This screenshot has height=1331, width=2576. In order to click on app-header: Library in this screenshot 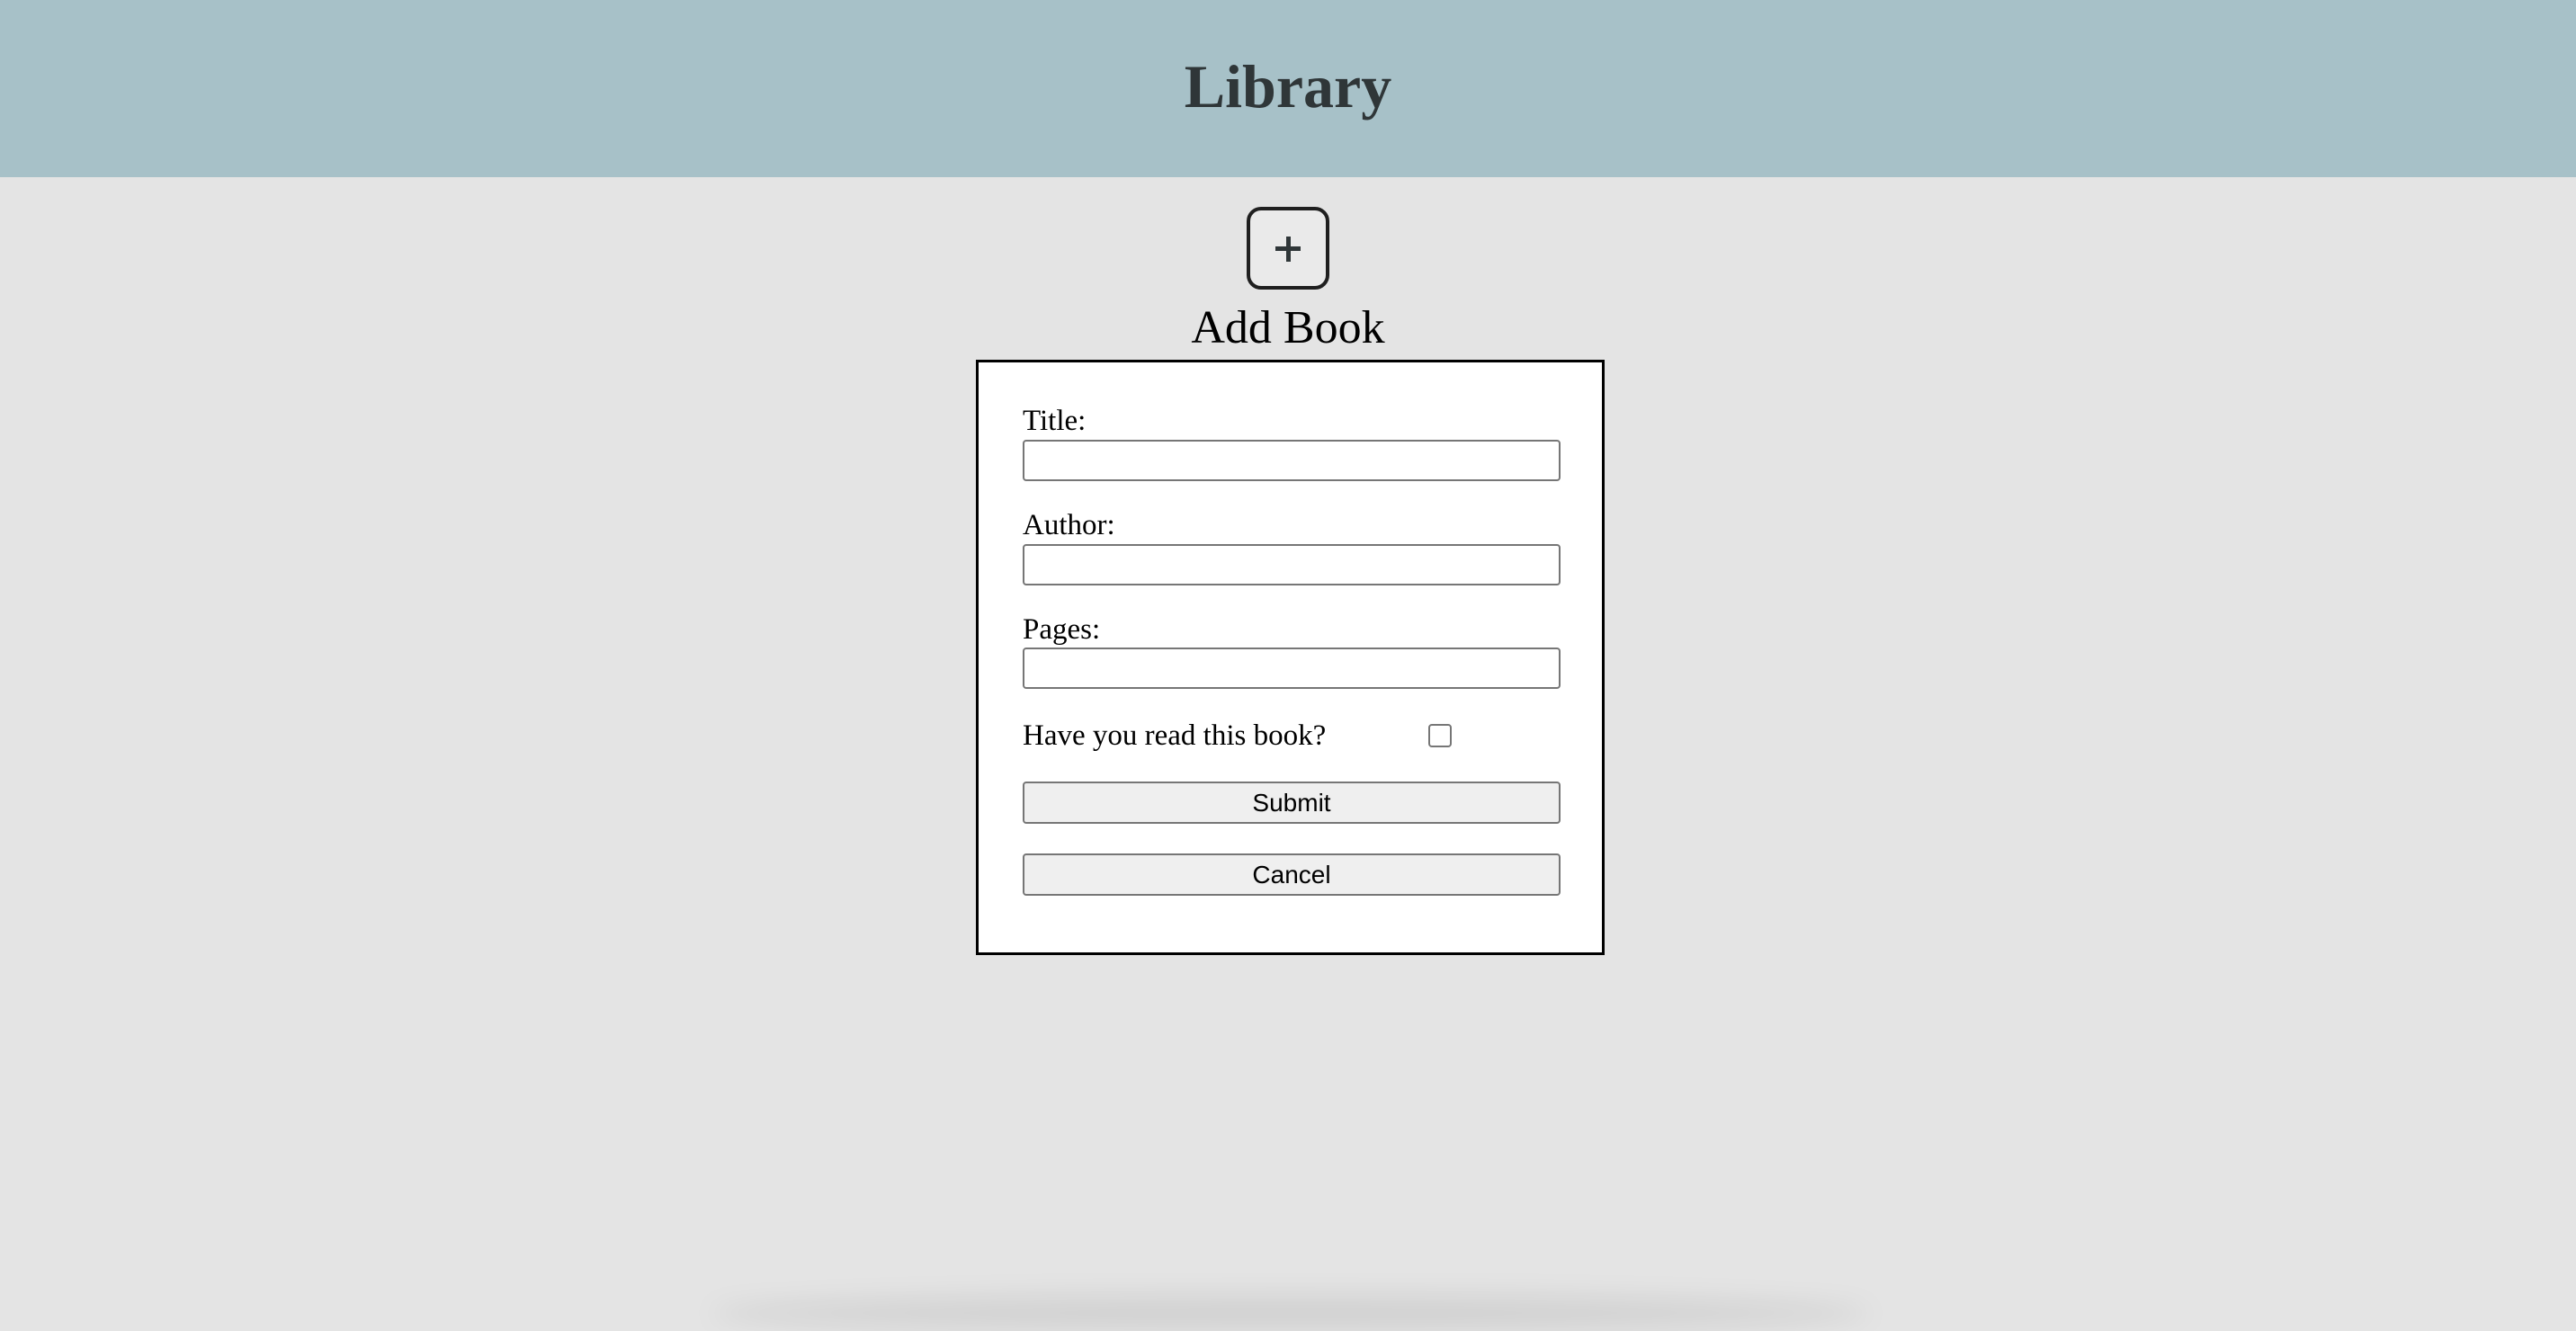, I will do `click(1288, 88)`.